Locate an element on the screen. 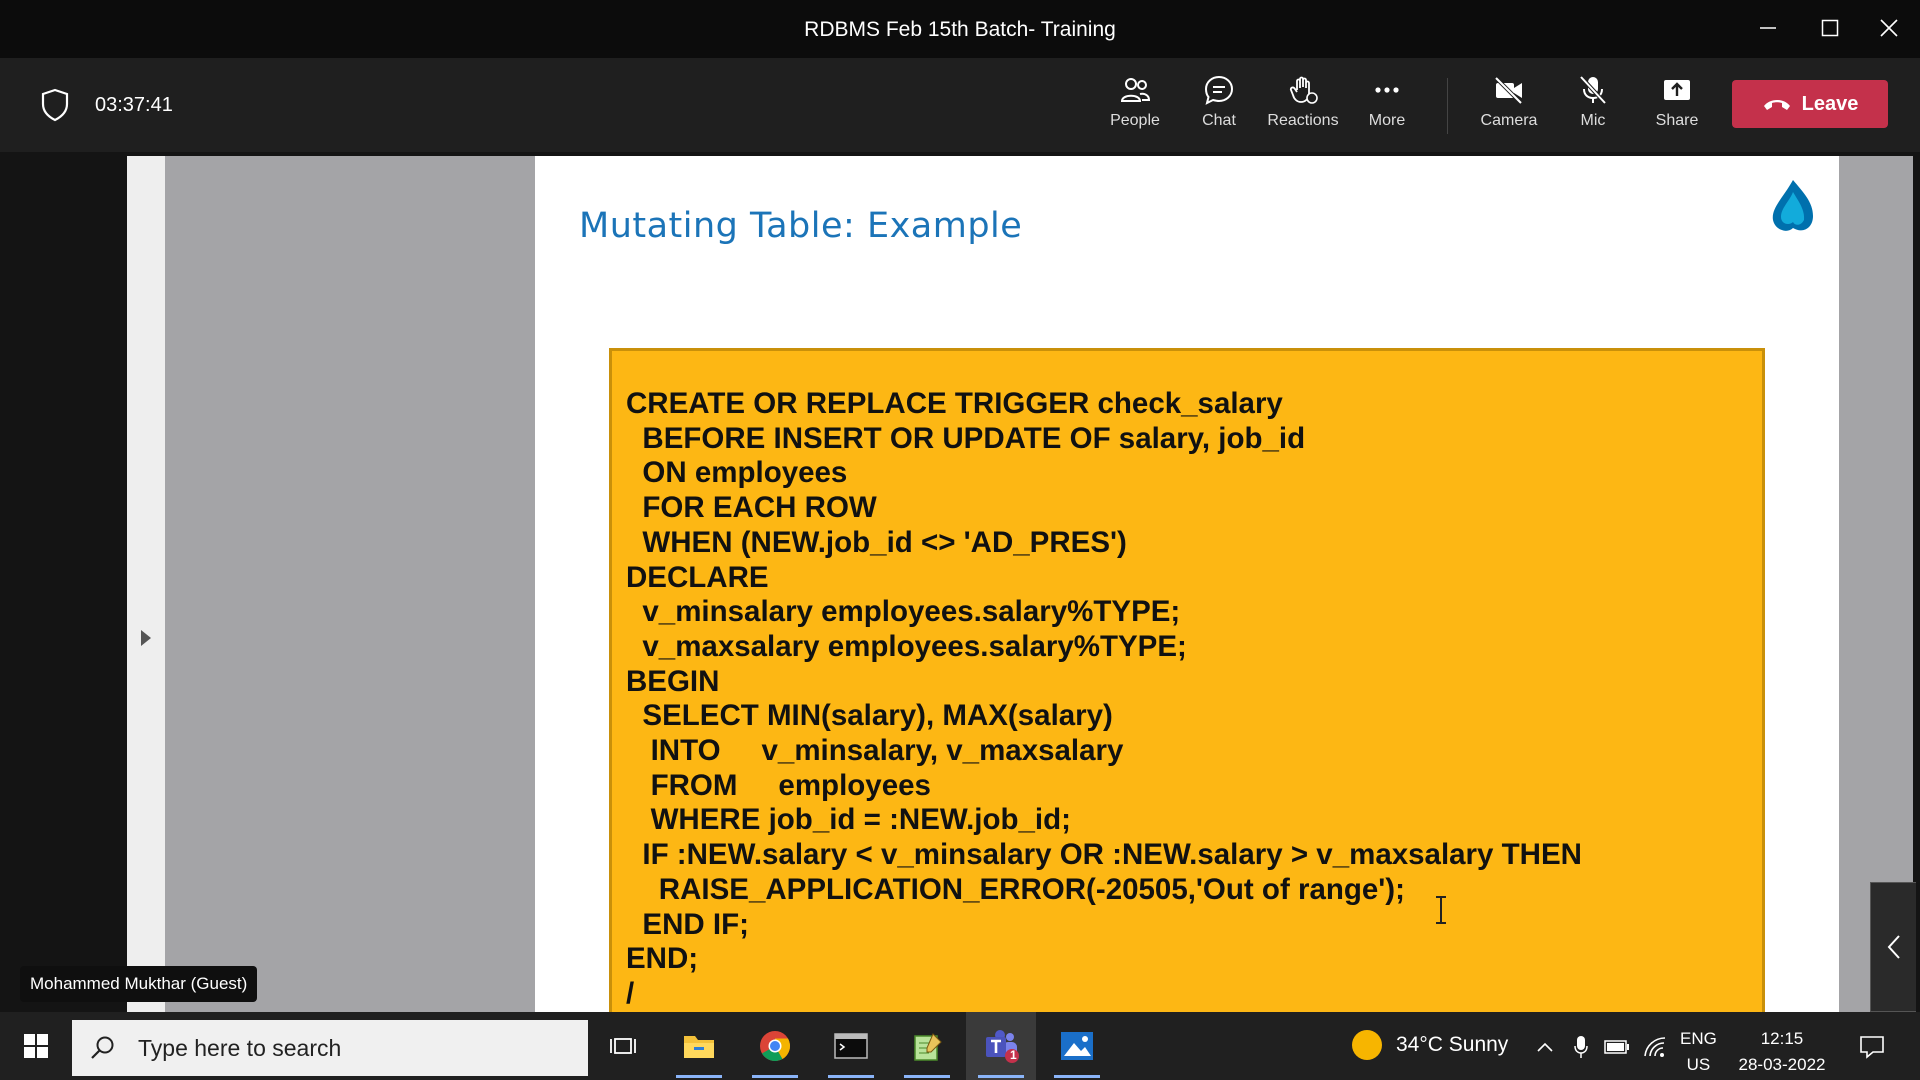 The height and width of the screenshot is (1080, 1920). show-hidden-icons-button is located at coordinates (1545, 1047).